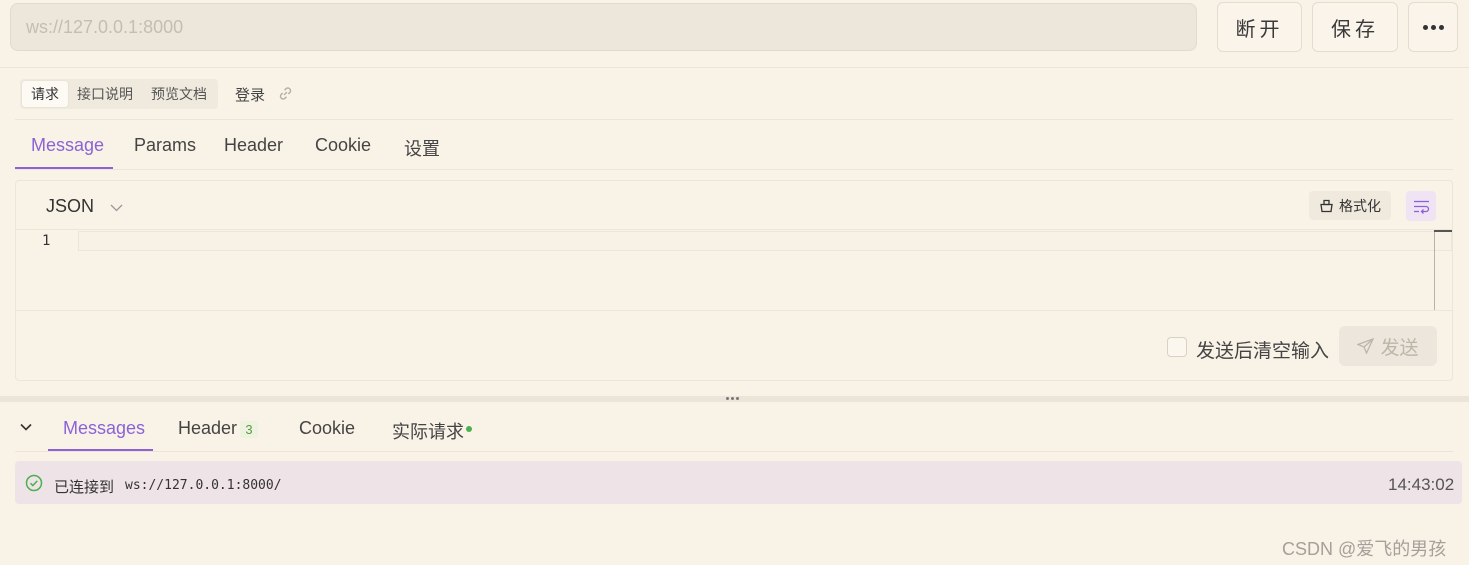 The width and height of the screenshot is (1469, 565). Describe the element at coordinates (469, 429) in the screenshot. I see `status-dot` at that location.